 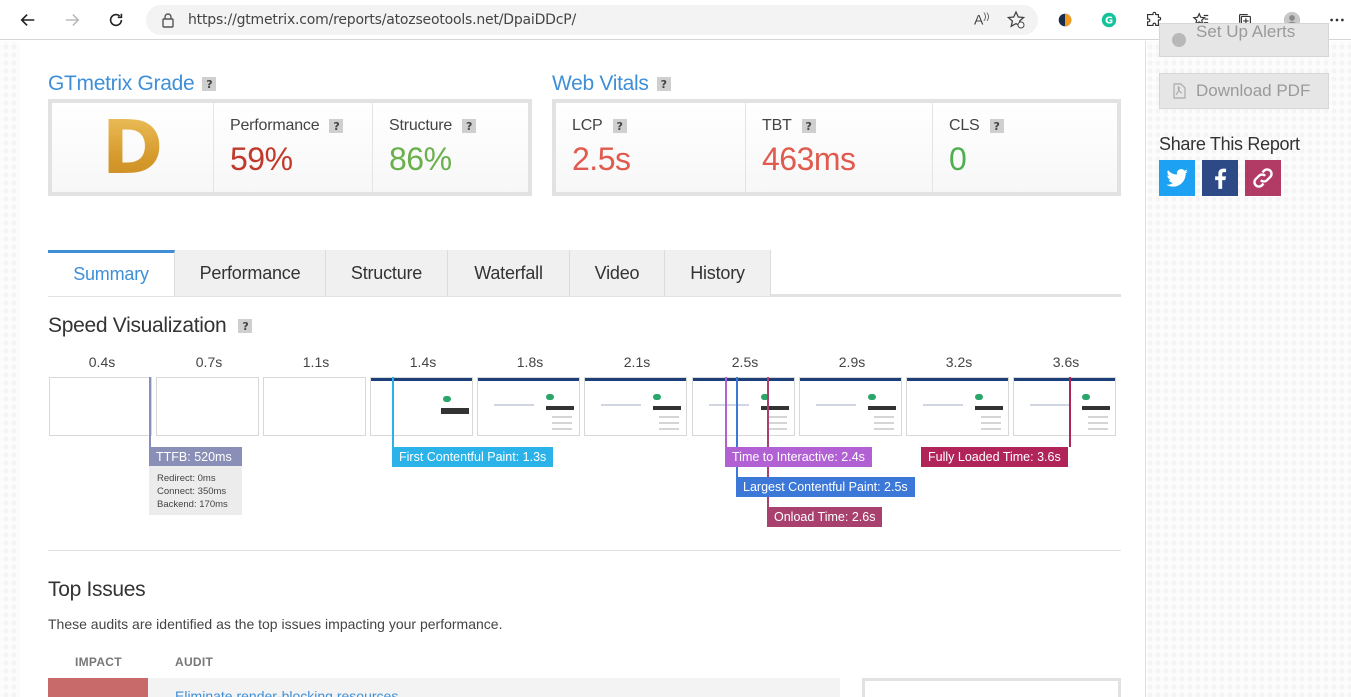 What do you see at coordinates (420, 159) in the screenshot?
I see `structure-value: 86%` at bounding box center [420, 159].